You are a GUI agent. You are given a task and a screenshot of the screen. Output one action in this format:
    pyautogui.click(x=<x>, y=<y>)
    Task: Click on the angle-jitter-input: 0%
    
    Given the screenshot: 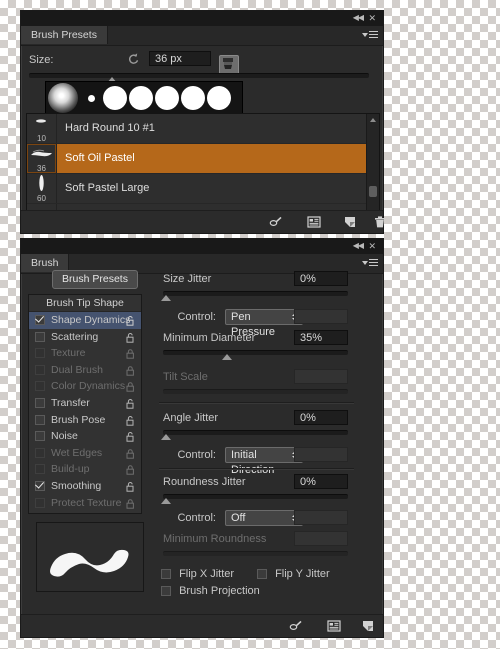 What is the action you would take?
    pyautogui.click(x=321, y=417)
    